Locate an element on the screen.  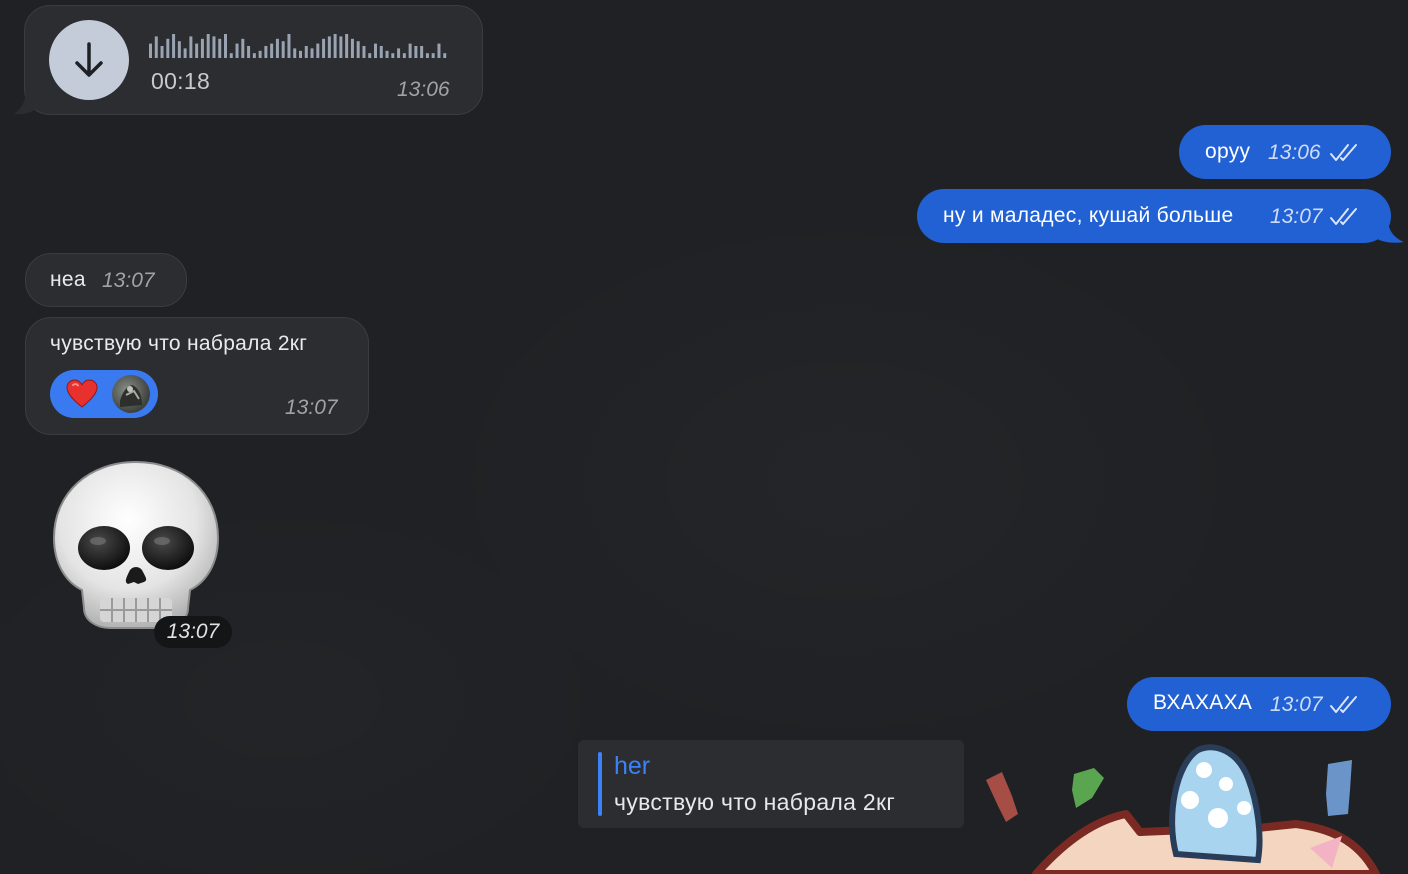
message-text: ну и маладес, кушай больше is located at coordinates (1088, 215).